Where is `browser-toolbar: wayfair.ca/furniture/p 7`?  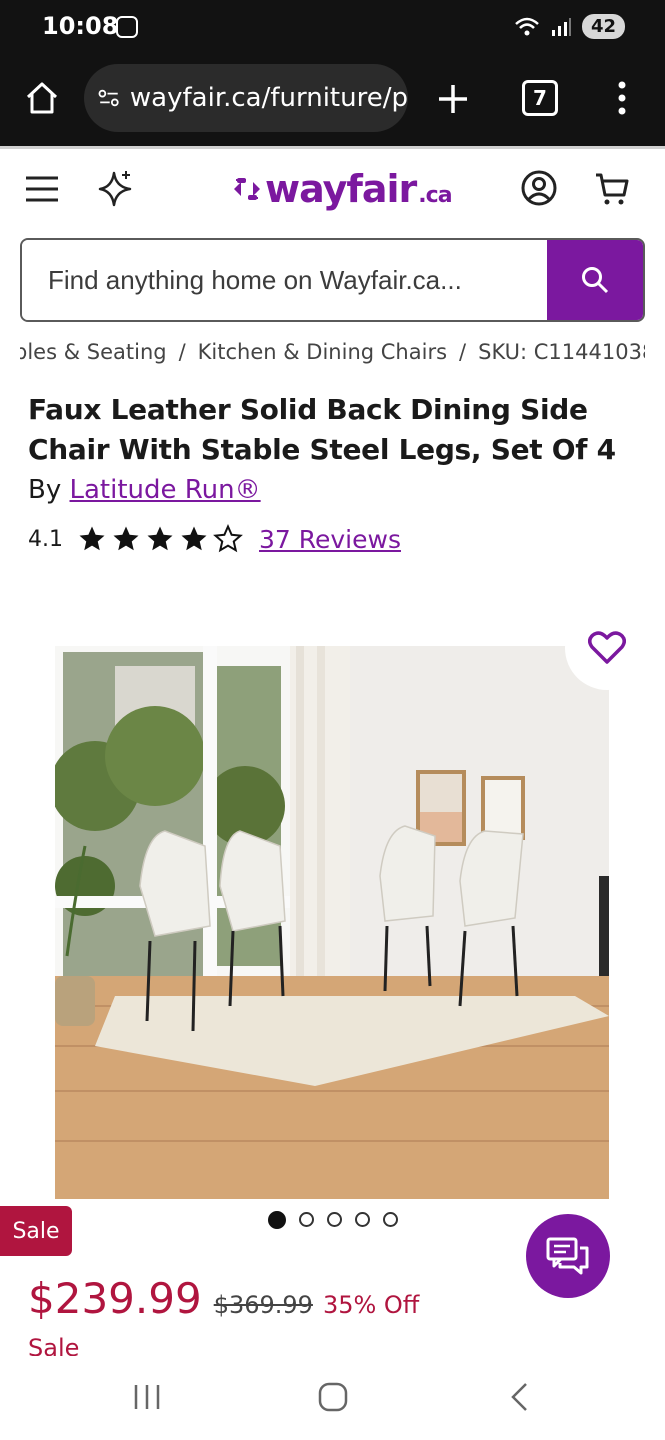 browser-toolbar: wayfair.ca/furniture/p 7 is located at coordinates (332, 101).